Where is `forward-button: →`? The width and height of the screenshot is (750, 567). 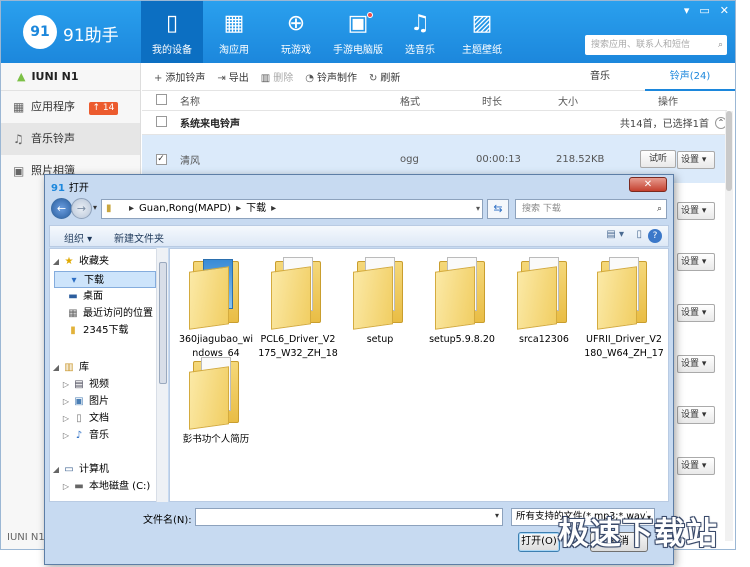
forward-button: → is located at coordinates (81, 208).